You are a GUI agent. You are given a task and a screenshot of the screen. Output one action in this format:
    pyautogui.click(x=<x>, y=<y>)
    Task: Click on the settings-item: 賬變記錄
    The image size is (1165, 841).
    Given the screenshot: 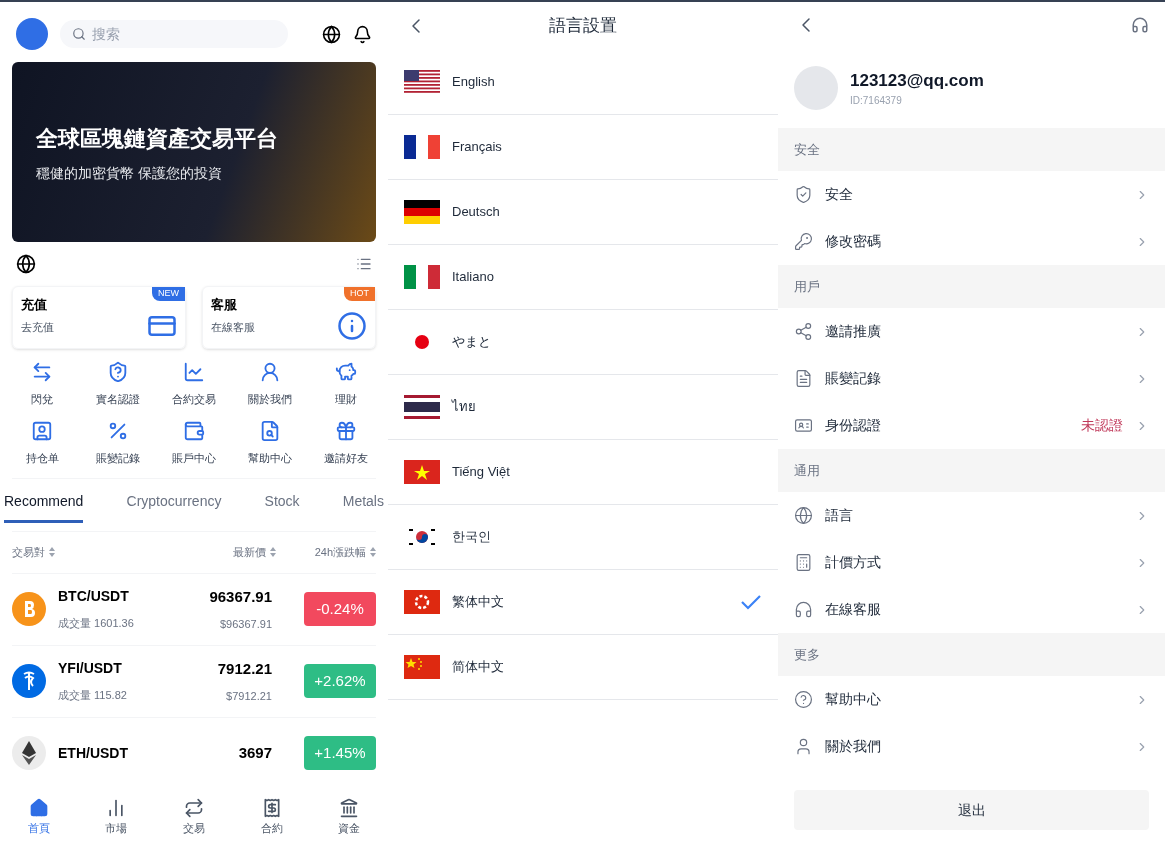 What is the action you would take?
    pyautogui.click(x=971, y=378)
    